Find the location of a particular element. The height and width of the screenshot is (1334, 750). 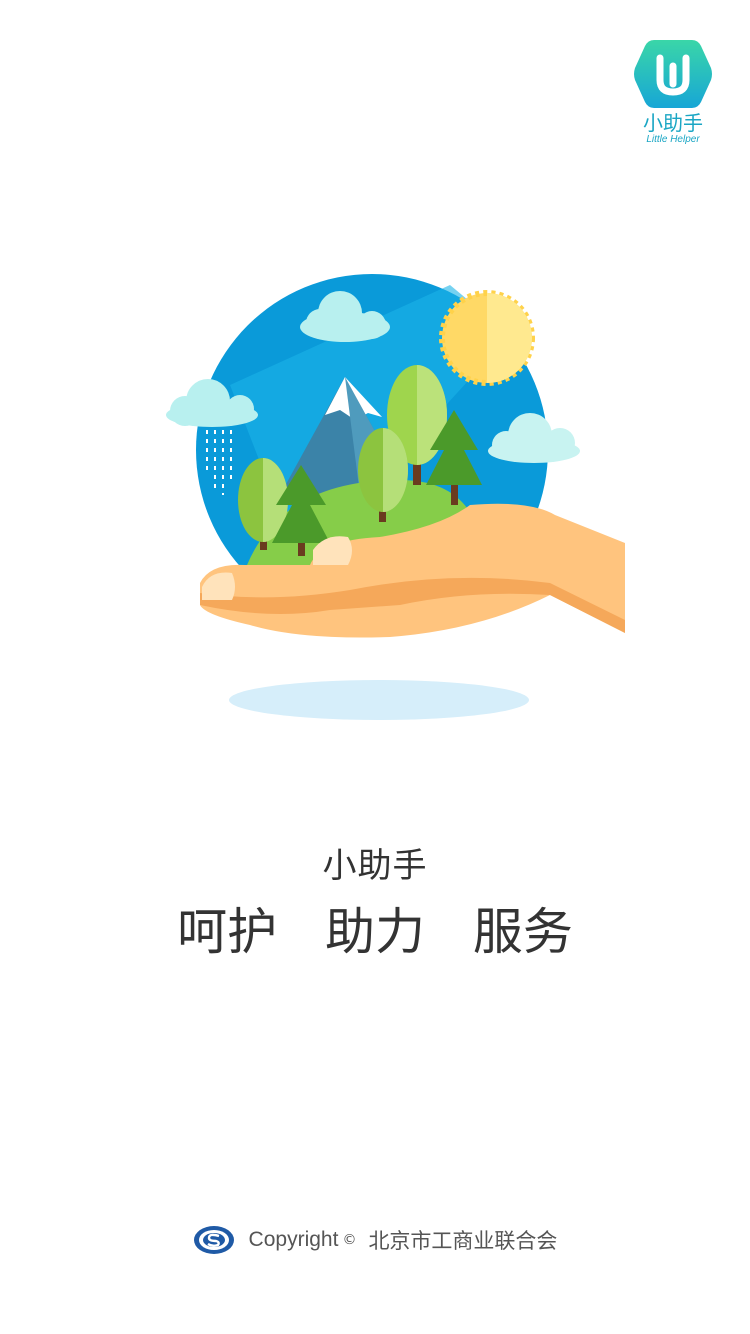

slogan: 呵护 助力 服务 is located at coordinates (375, 928).